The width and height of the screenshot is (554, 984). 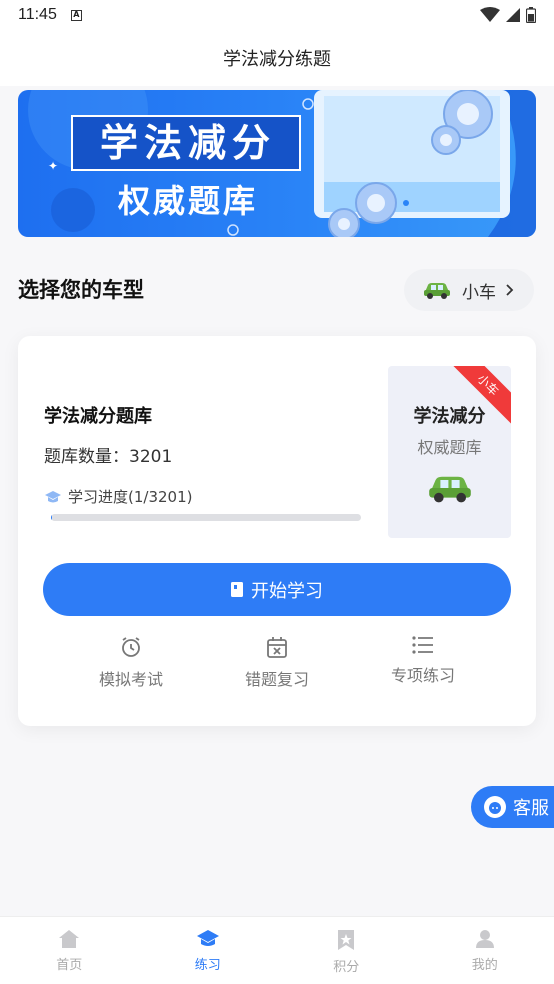 What do you see at coordinates (69, 939) in the screenshot?
I see `home-icon` at bounding box center [69, 939].